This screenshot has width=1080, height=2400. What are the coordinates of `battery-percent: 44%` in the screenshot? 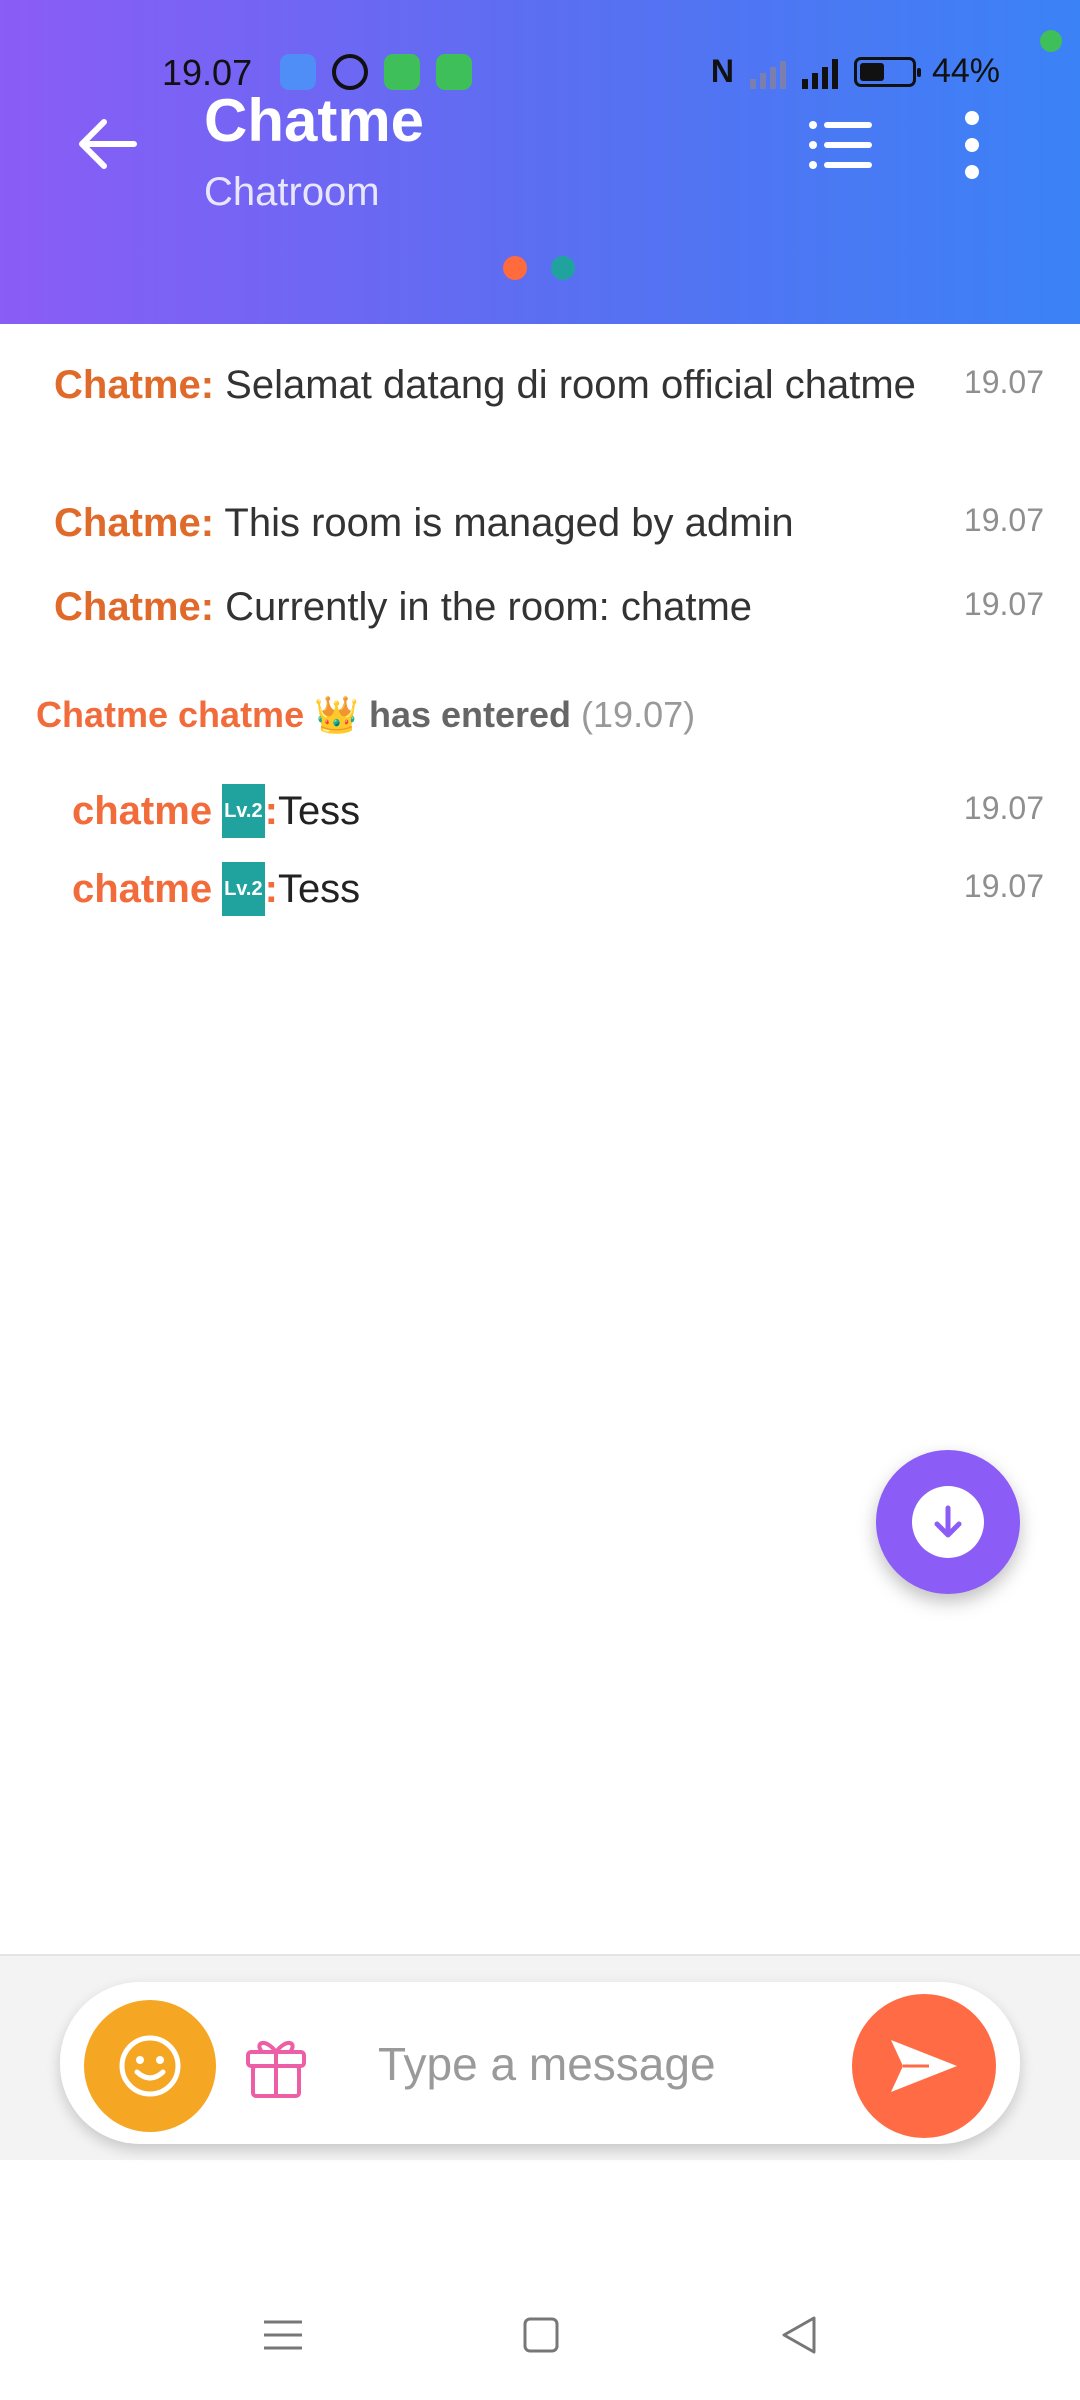 It's located at (965, 71).